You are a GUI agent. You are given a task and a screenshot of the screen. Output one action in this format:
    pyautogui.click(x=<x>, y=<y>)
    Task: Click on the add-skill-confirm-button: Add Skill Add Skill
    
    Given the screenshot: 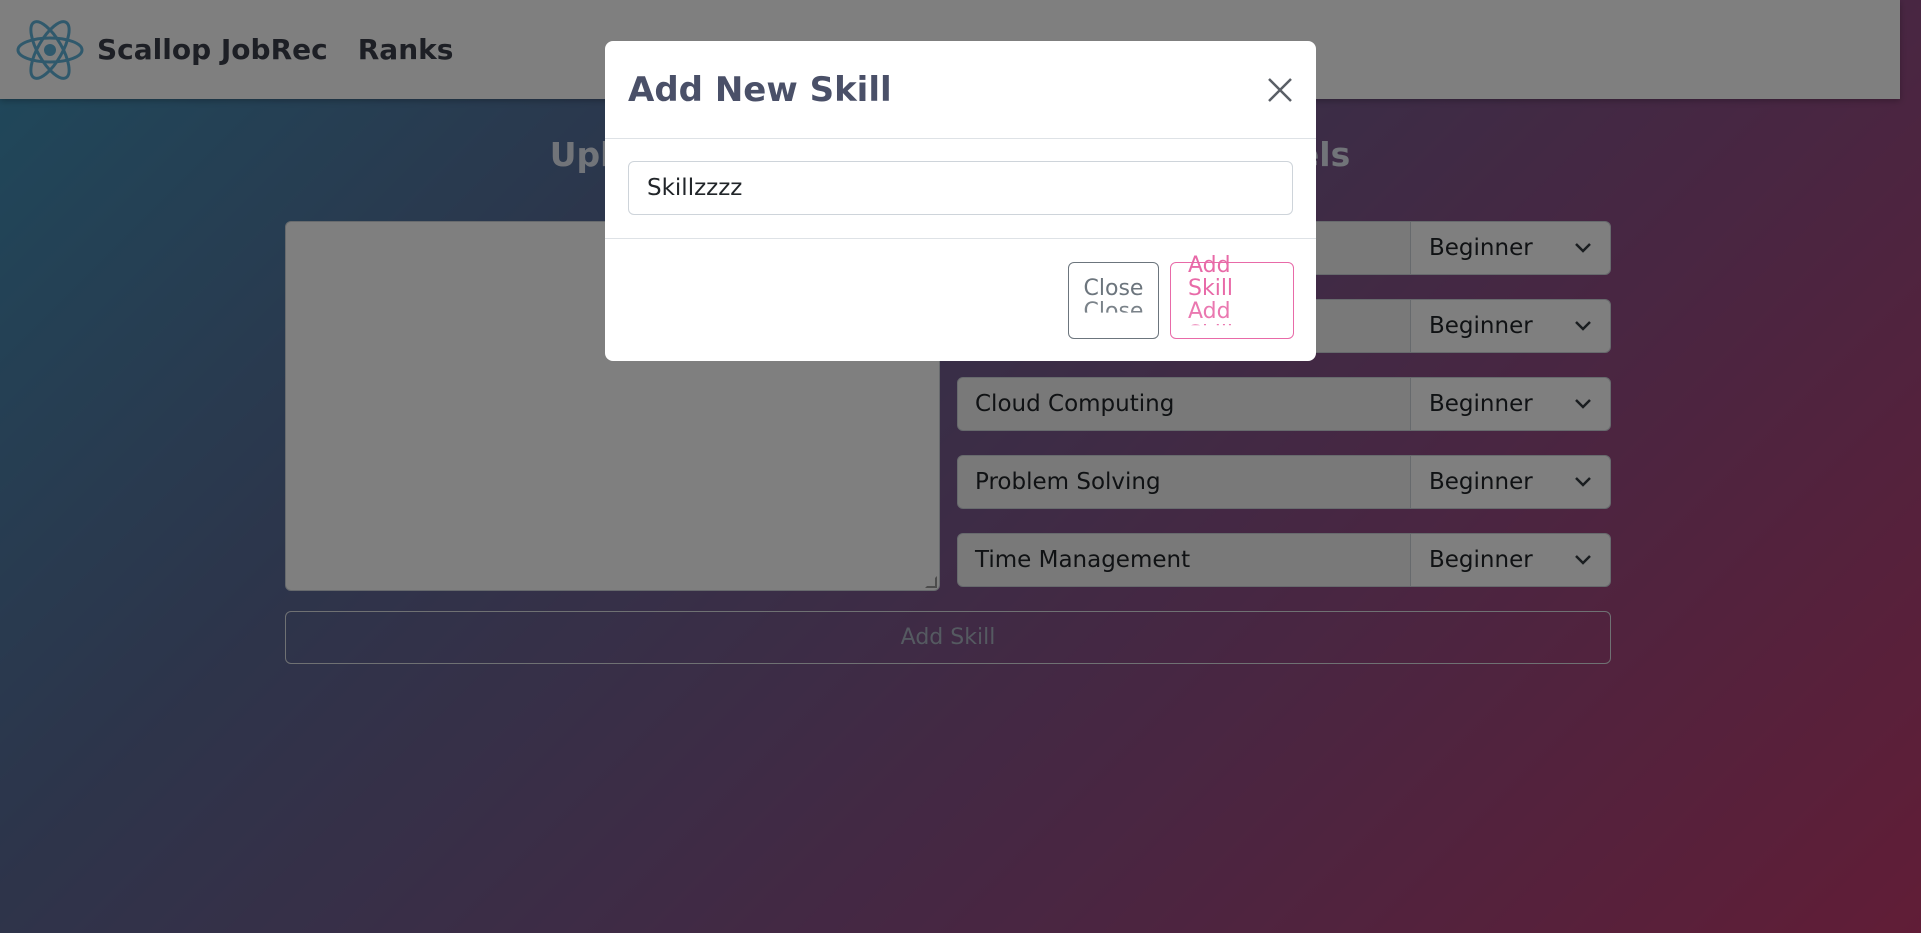 What is the action you would take?
    pyautogui.click(x=1232, y=296)
    